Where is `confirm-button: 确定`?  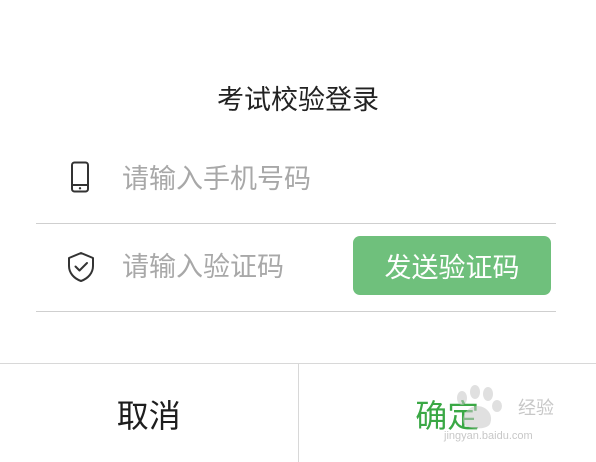 confirm-button: 确定 is located at coordinates (447, 413).